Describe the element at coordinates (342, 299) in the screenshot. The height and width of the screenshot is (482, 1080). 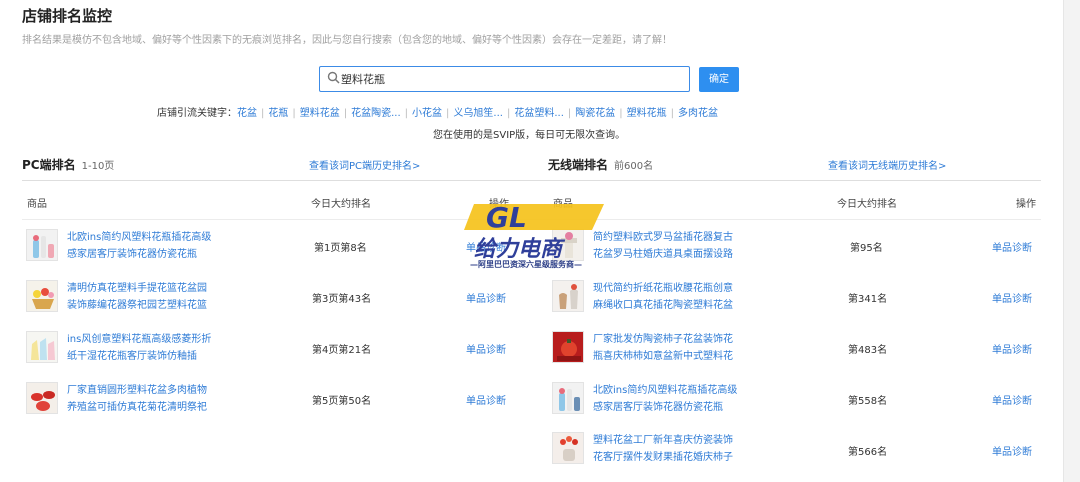
I see `pc-rank-value: 第3页第43名` at that location.